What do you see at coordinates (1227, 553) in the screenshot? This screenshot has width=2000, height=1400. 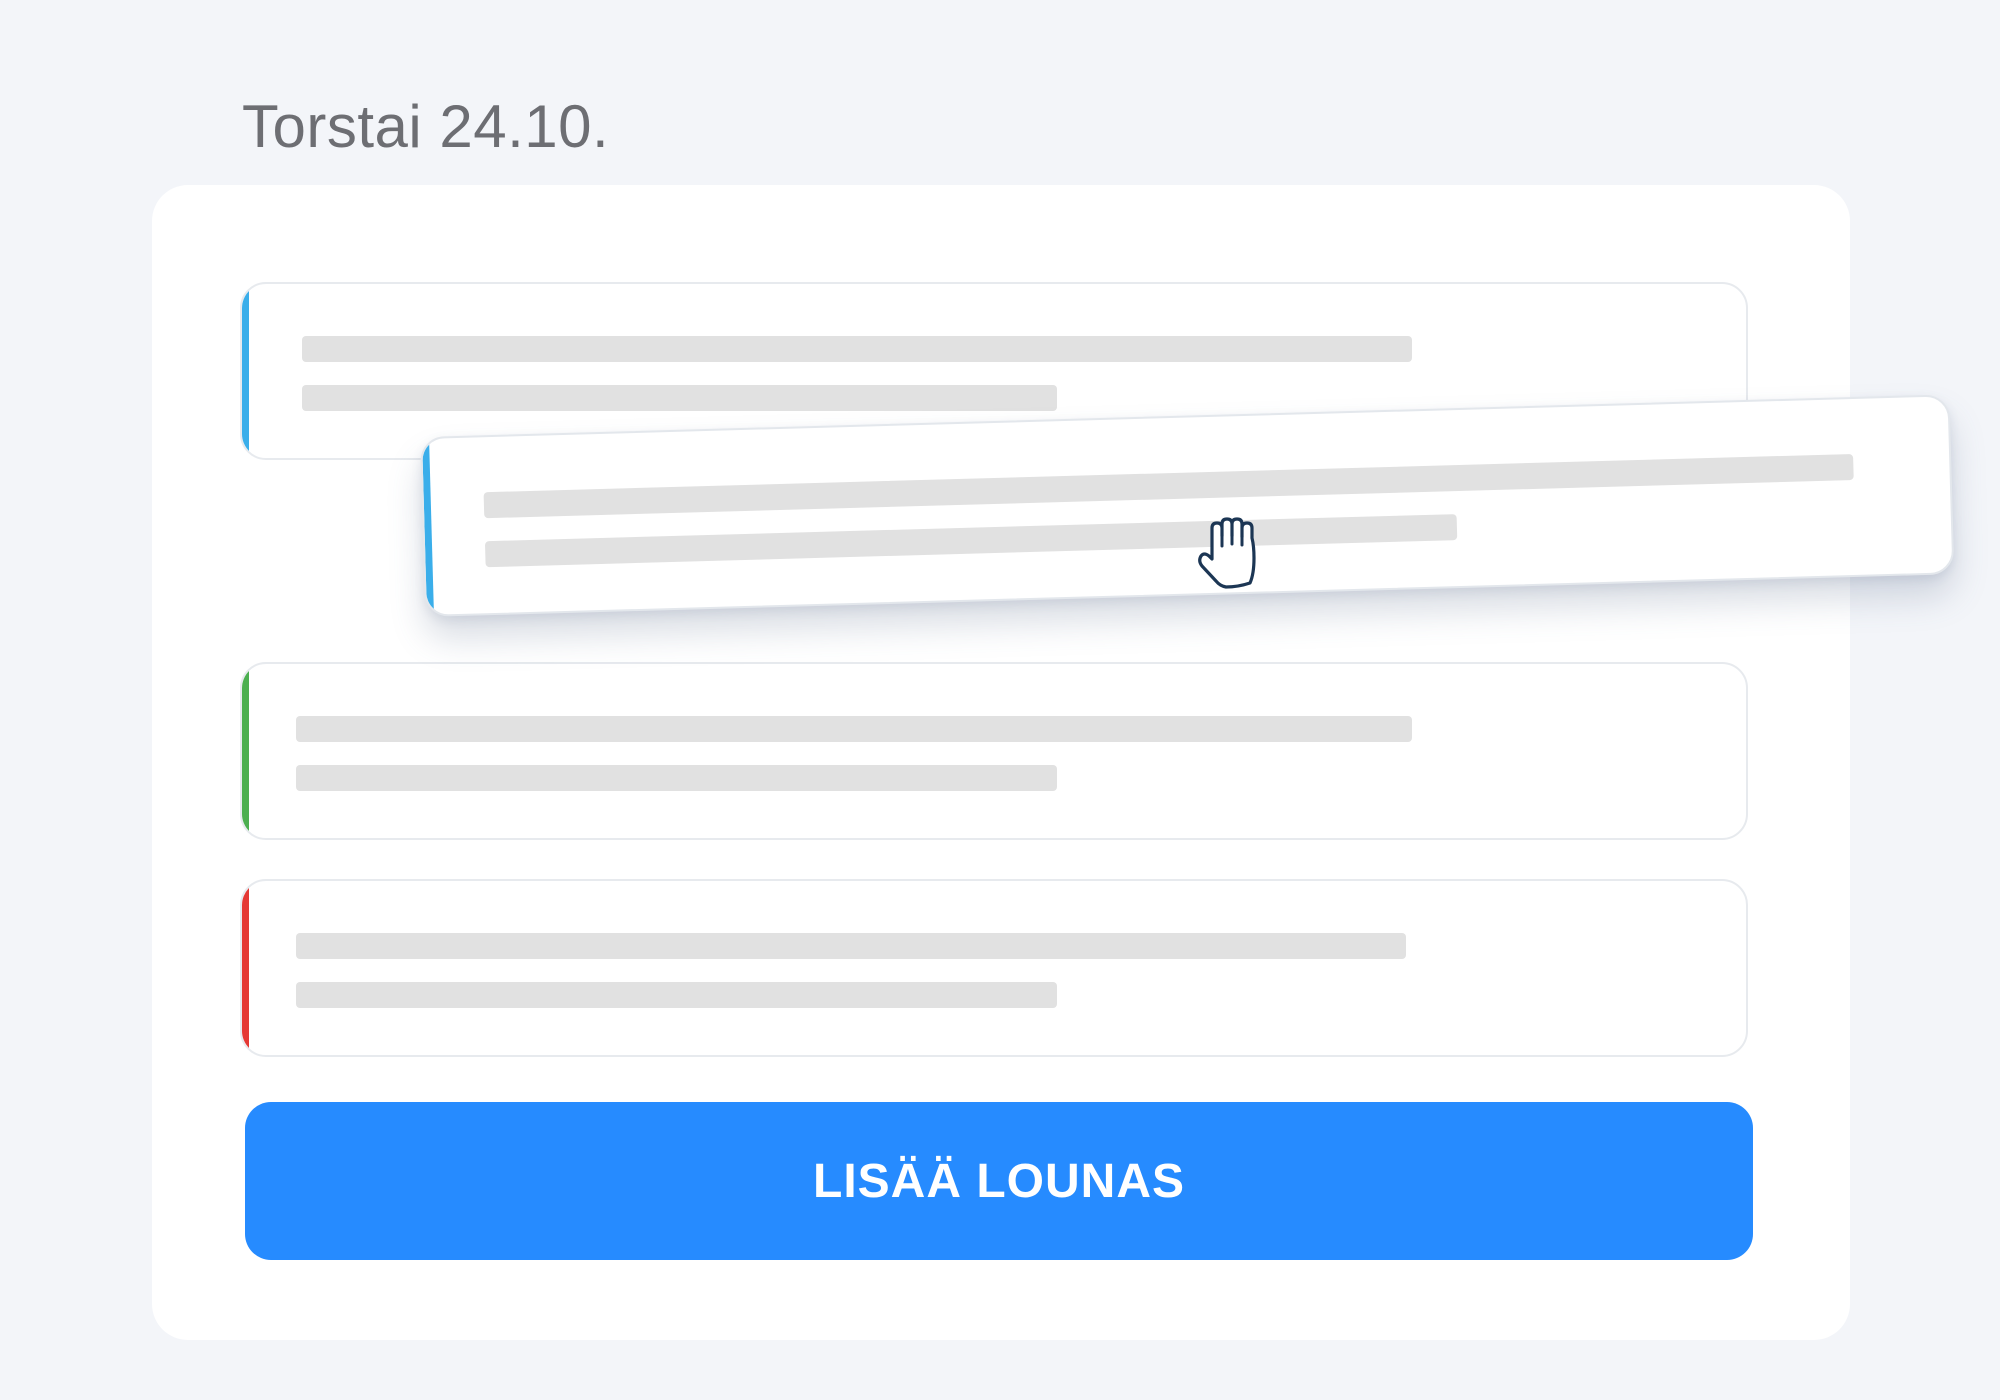 I see `grab-hand-icon` at bounding box center [1227, 553].